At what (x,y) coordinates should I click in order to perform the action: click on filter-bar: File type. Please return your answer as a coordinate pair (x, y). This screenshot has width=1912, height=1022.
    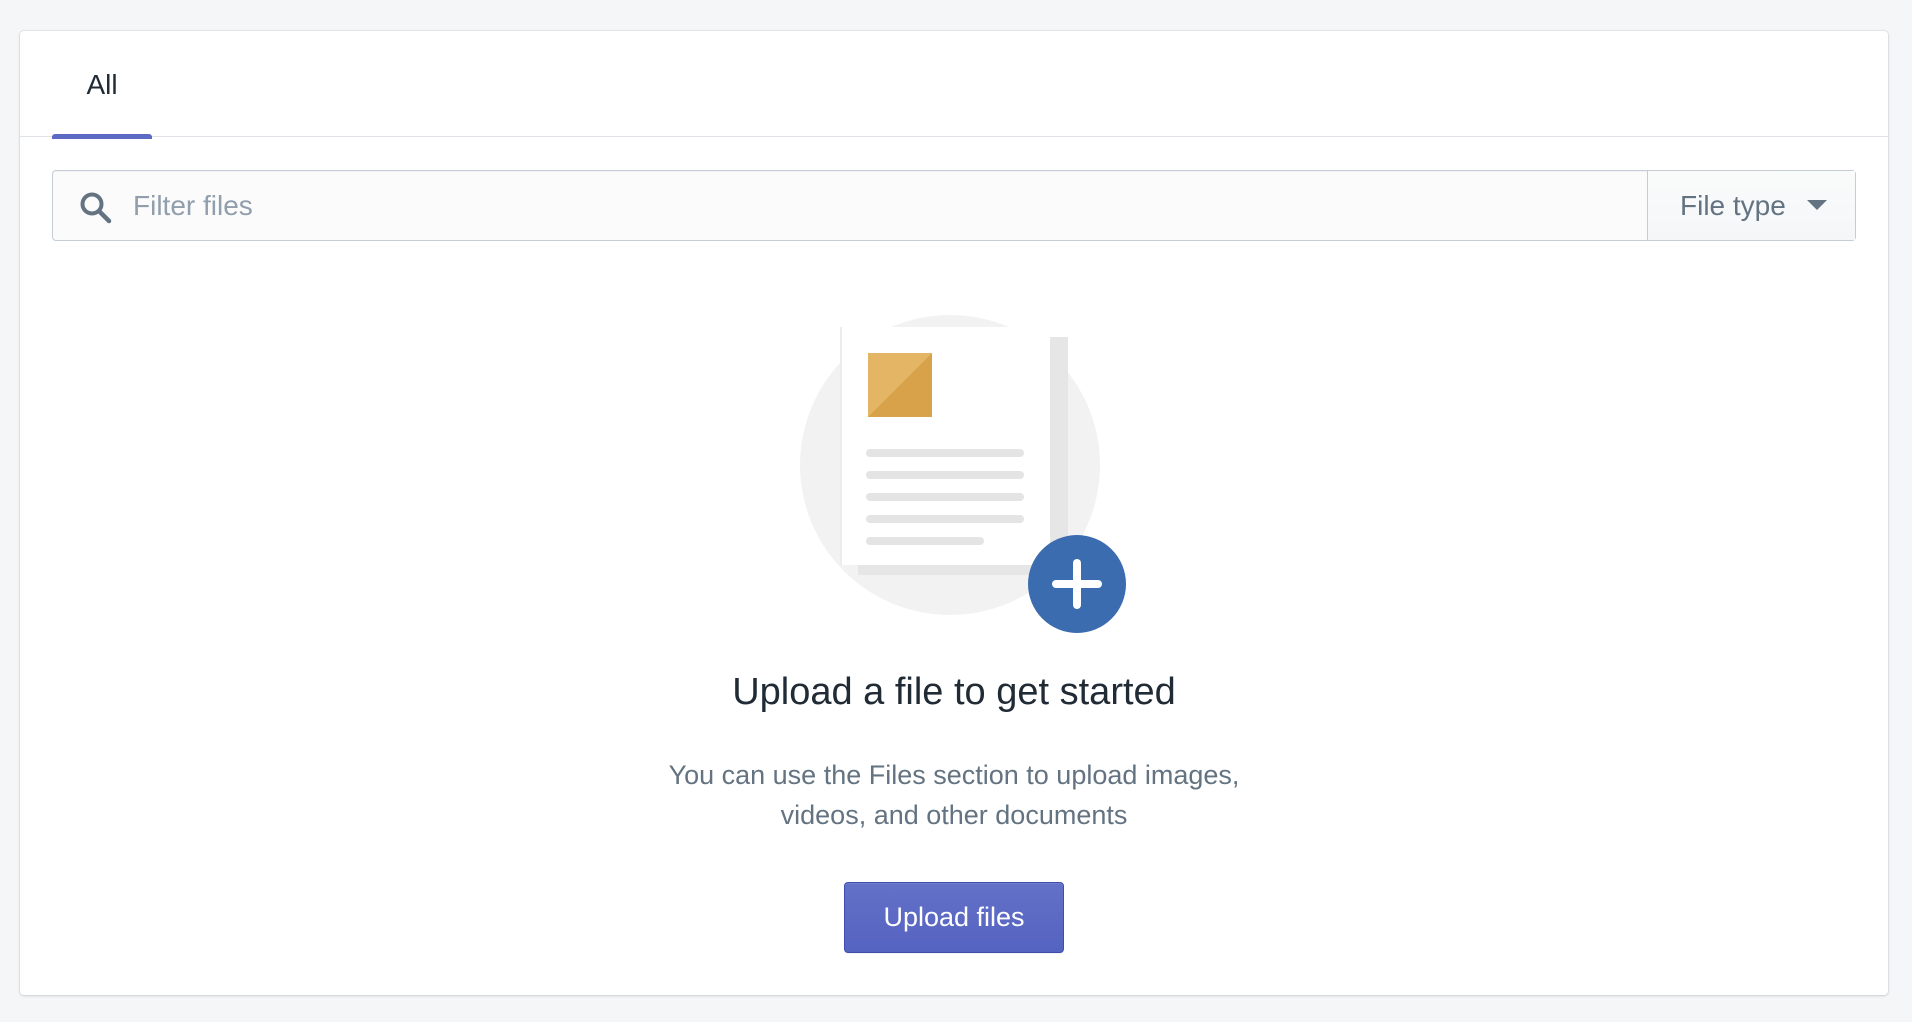
    Looking at the image, I should click on (954, 205).